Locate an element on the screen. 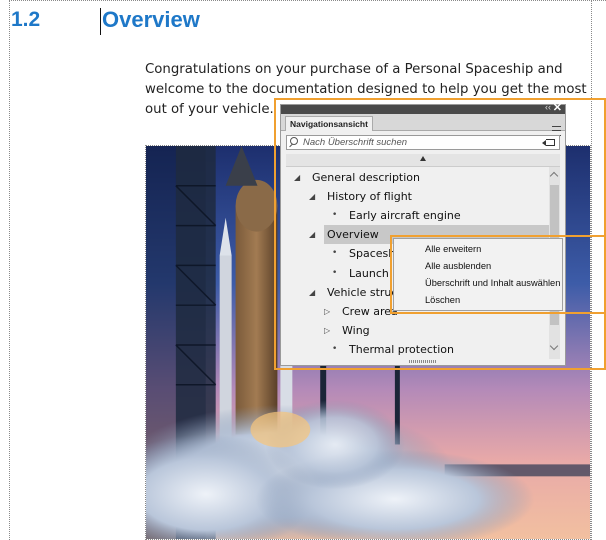 This screenshot has height=540, width=606. heading-search-input is located at coordinates (418, 142).